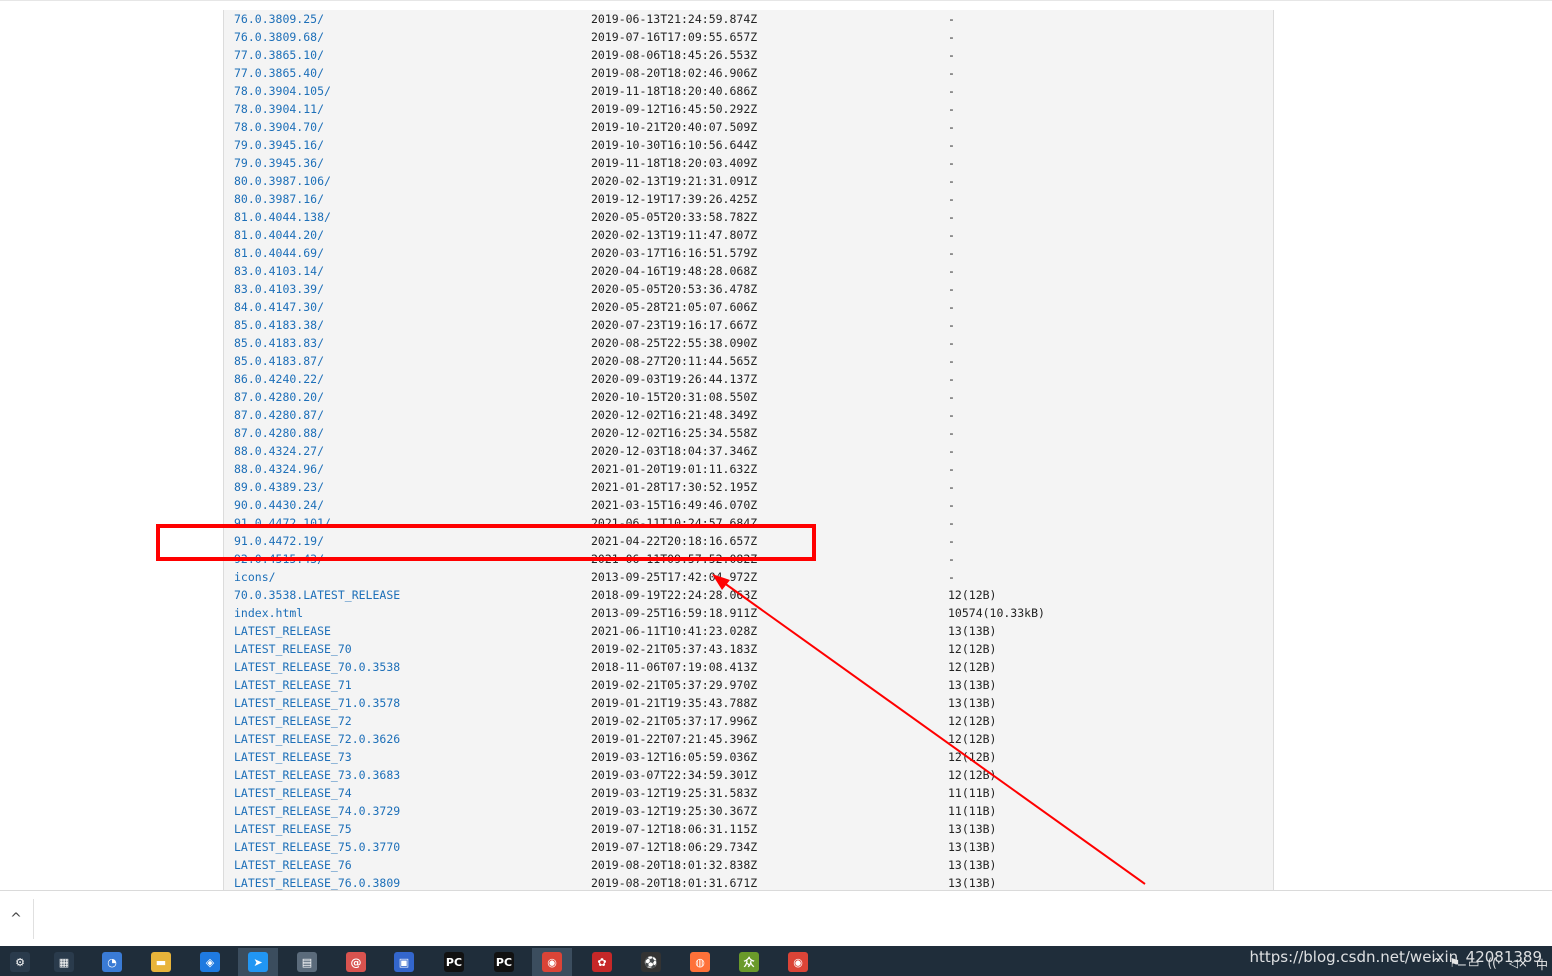 The height and width of the screenshot is (976, 1552). I want to click on file-link: 91.0.4472.101/, so click(282, 523).